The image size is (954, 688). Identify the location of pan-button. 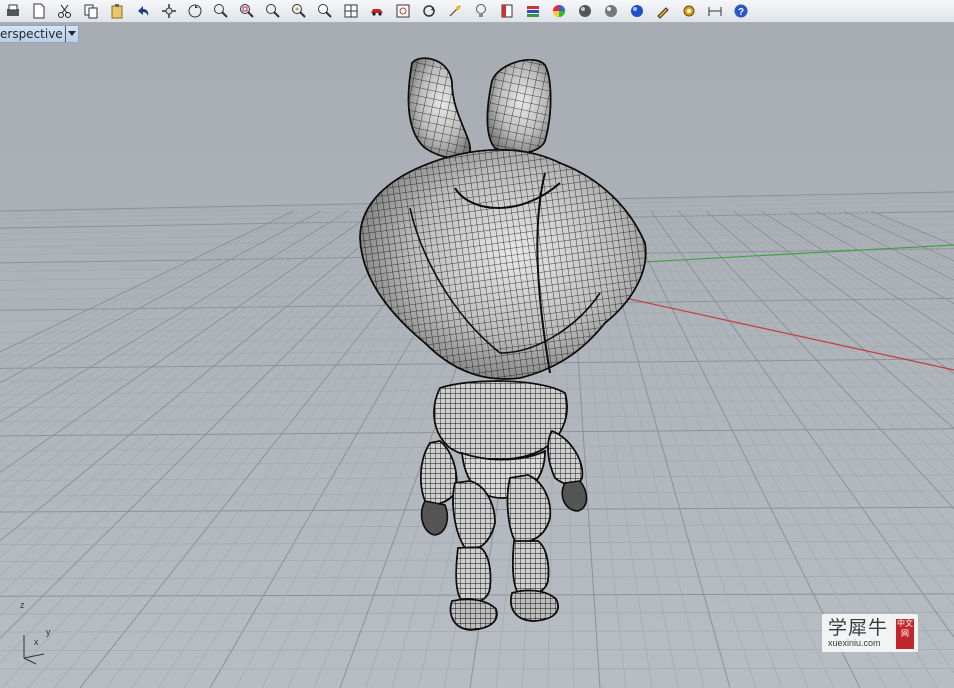
(169, 11).